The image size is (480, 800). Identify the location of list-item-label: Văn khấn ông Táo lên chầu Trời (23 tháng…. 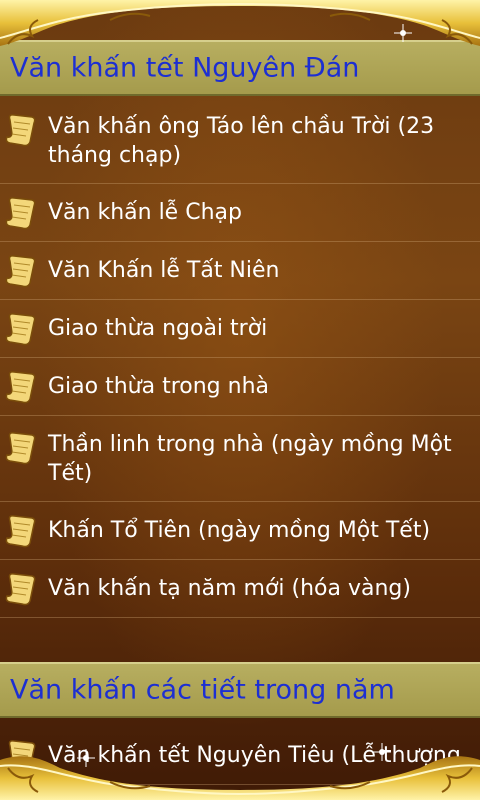
(241, 140).